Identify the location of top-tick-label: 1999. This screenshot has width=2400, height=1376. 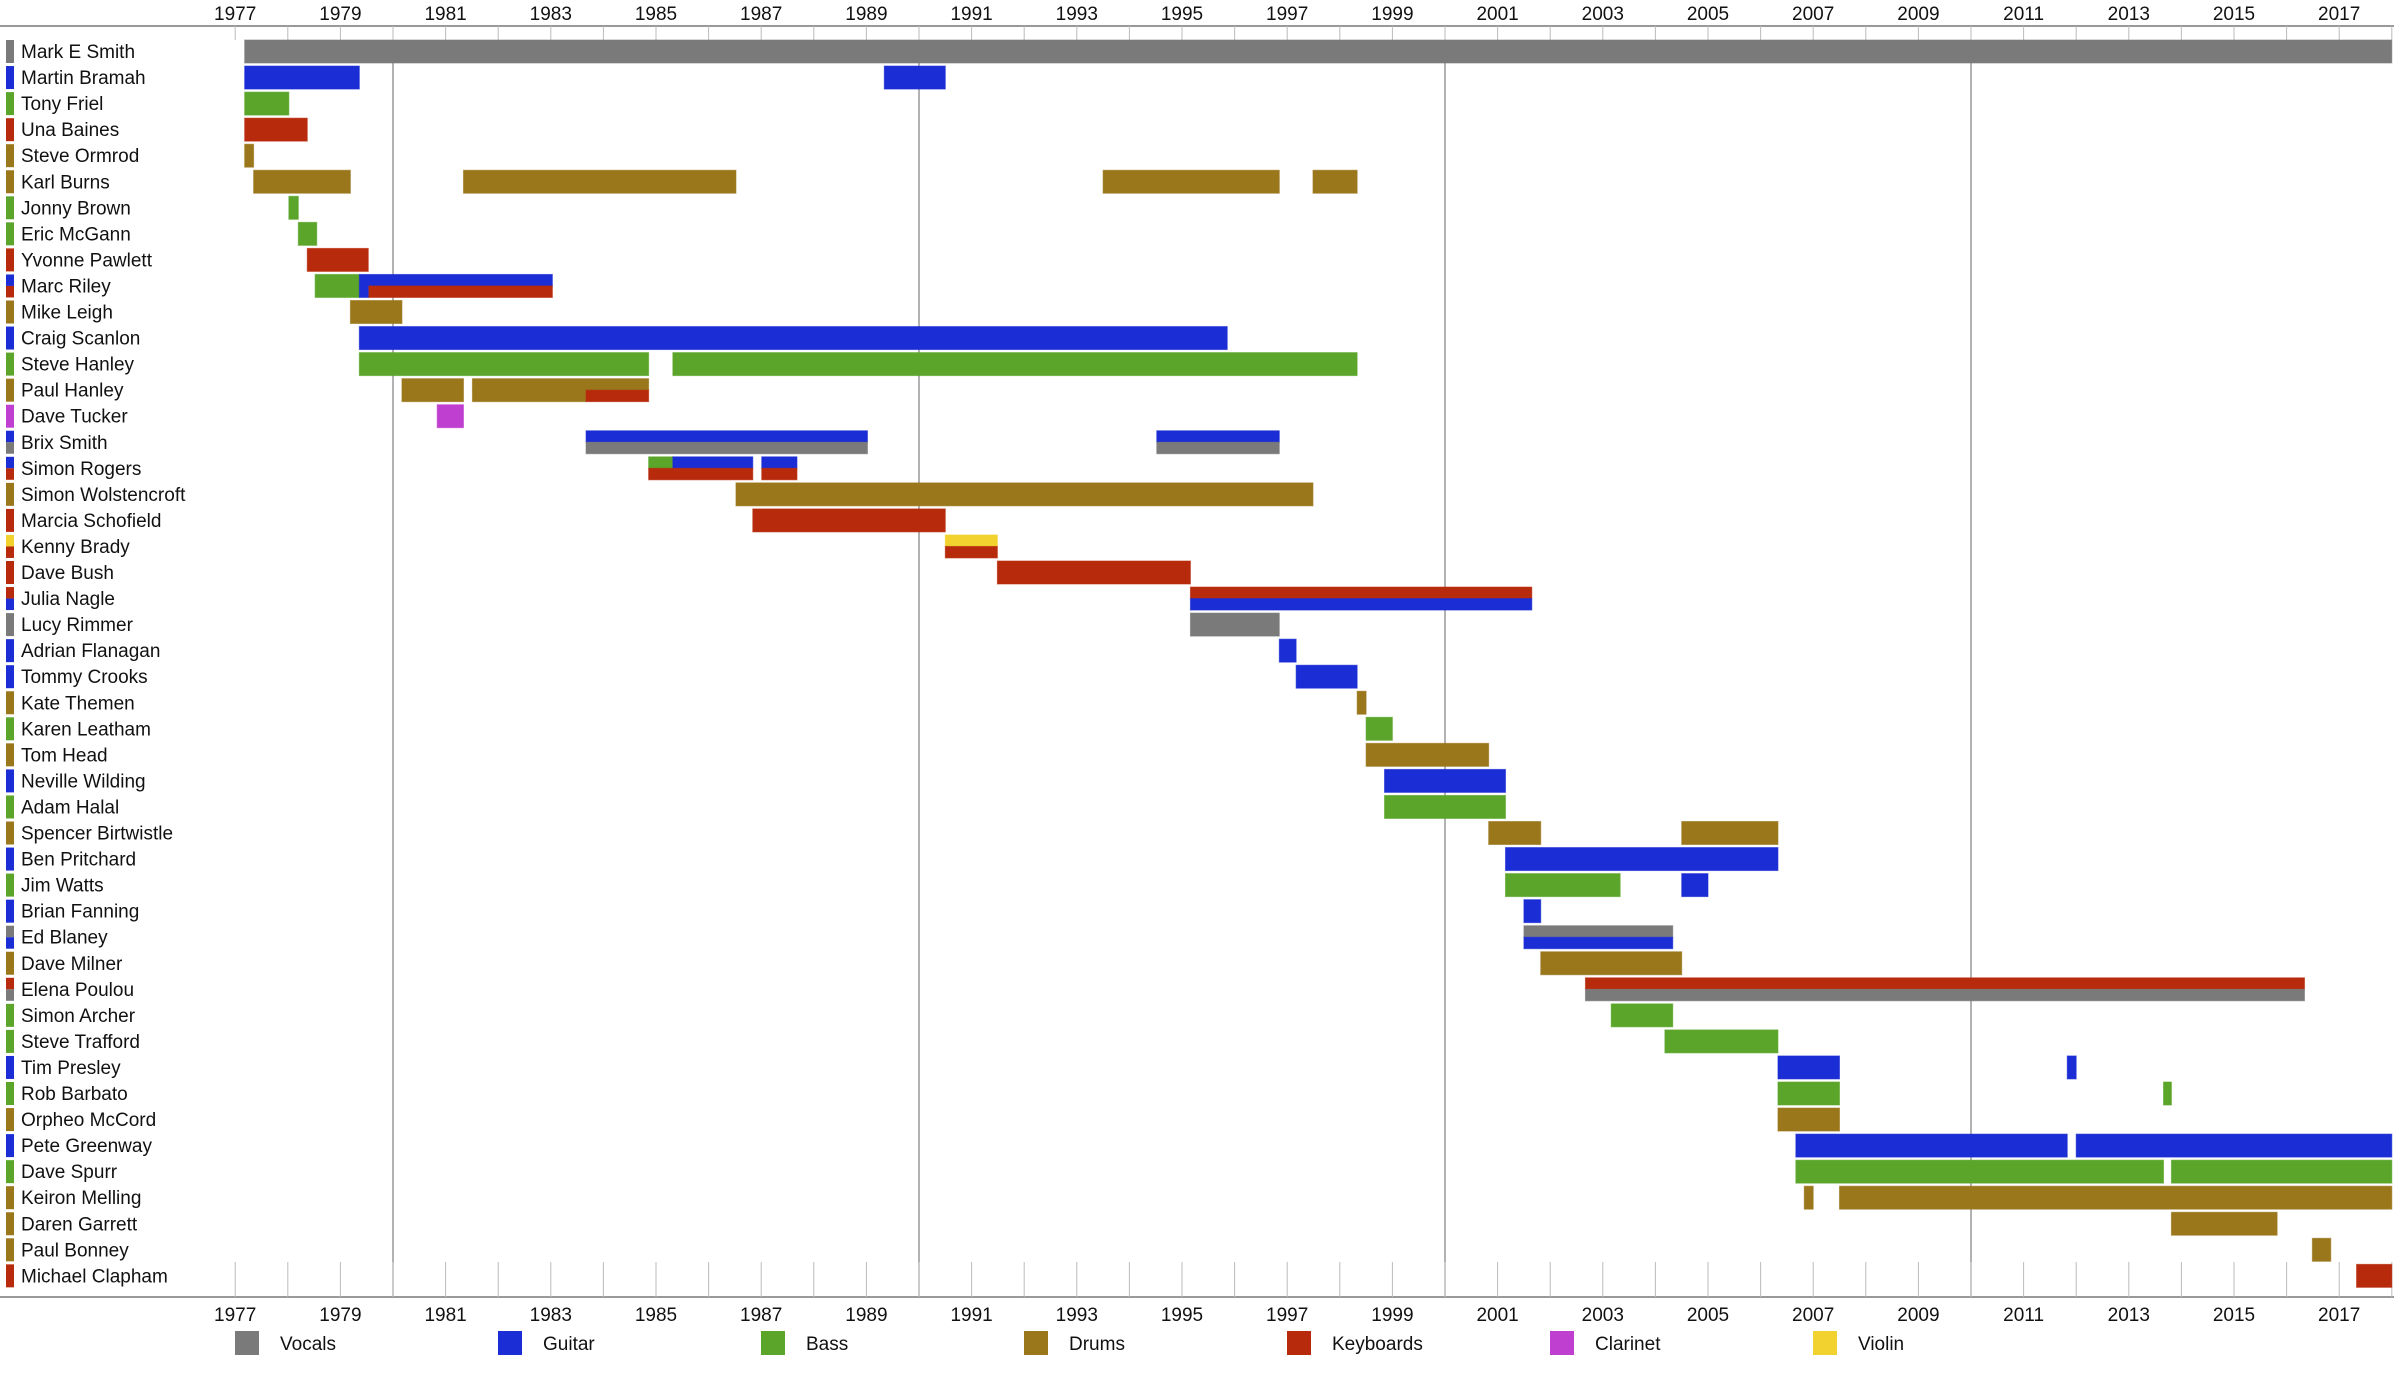
(1392, 14).